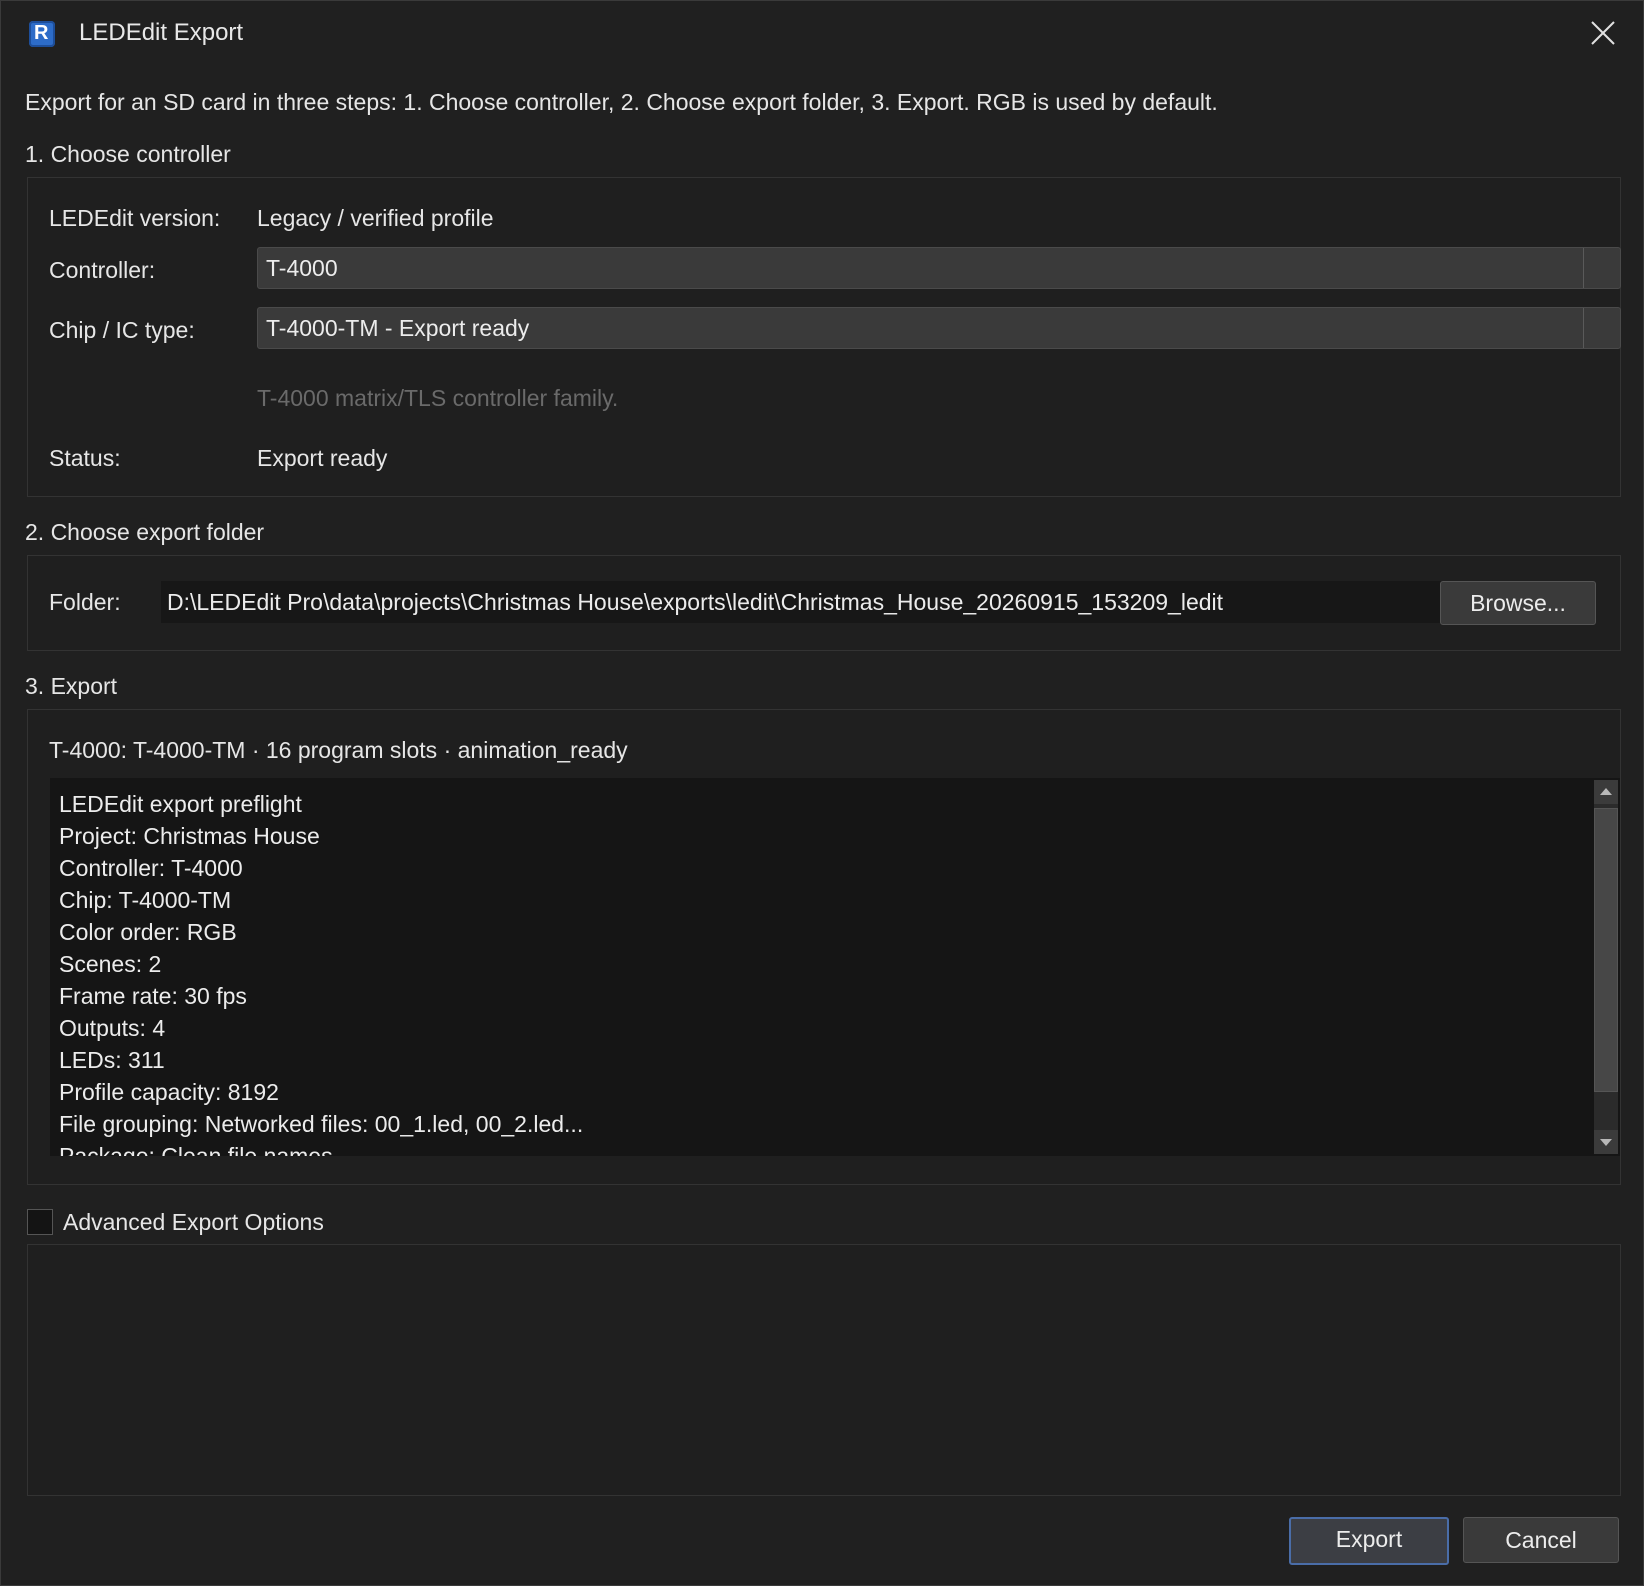 The width and height of the screenshot is (1644, 1586). What do you see at coordinates (161, 32) in the screenshot?
I see `window-title: LEDEdit Export` at bounding box center [161, 32].